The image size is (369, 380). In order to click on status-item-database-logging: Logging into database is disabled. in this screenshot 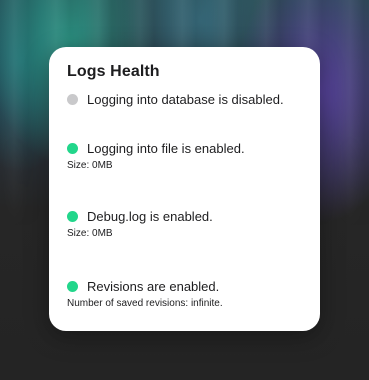, I will do `click(188, 99)`.